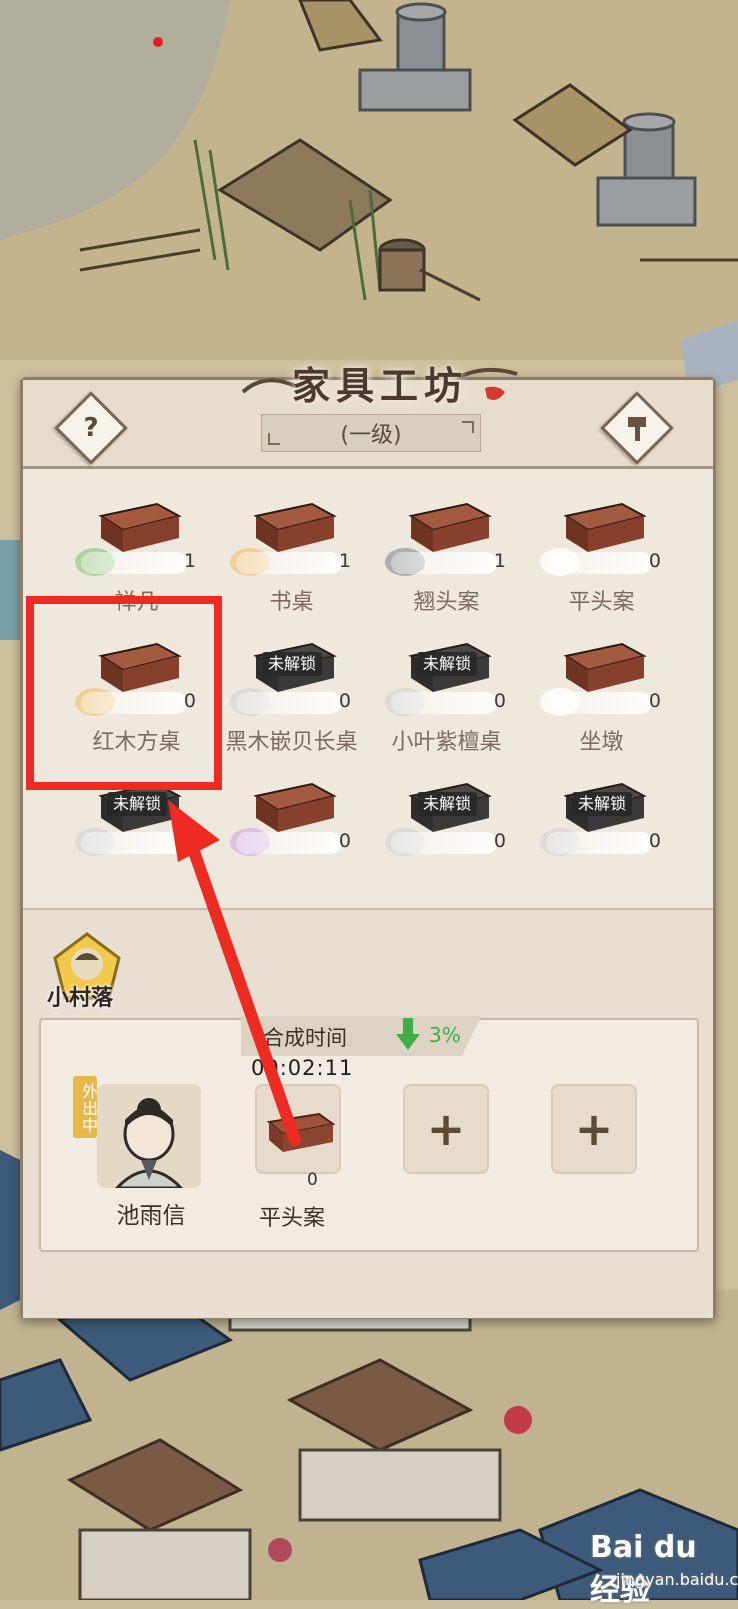 Image resolution: width=738 pixels, height=1609 pixels. I want to click on title-plaque: 家具工坊, so click(380, 382).